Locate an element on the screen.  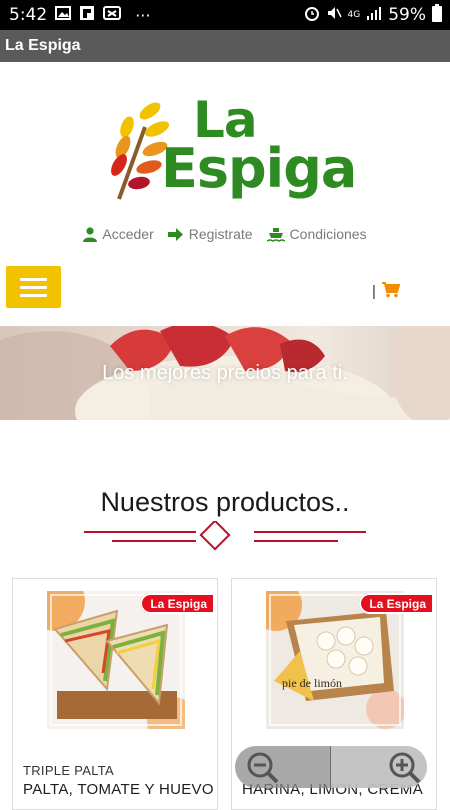
status-time: 5:42 is located at coordinates (28, 15).